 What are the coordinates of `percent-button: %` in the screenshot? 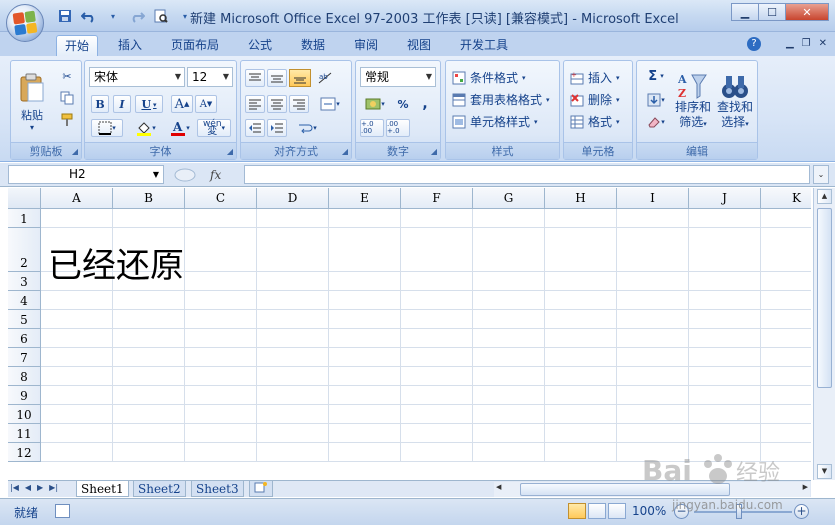 It's located at (403, 104).